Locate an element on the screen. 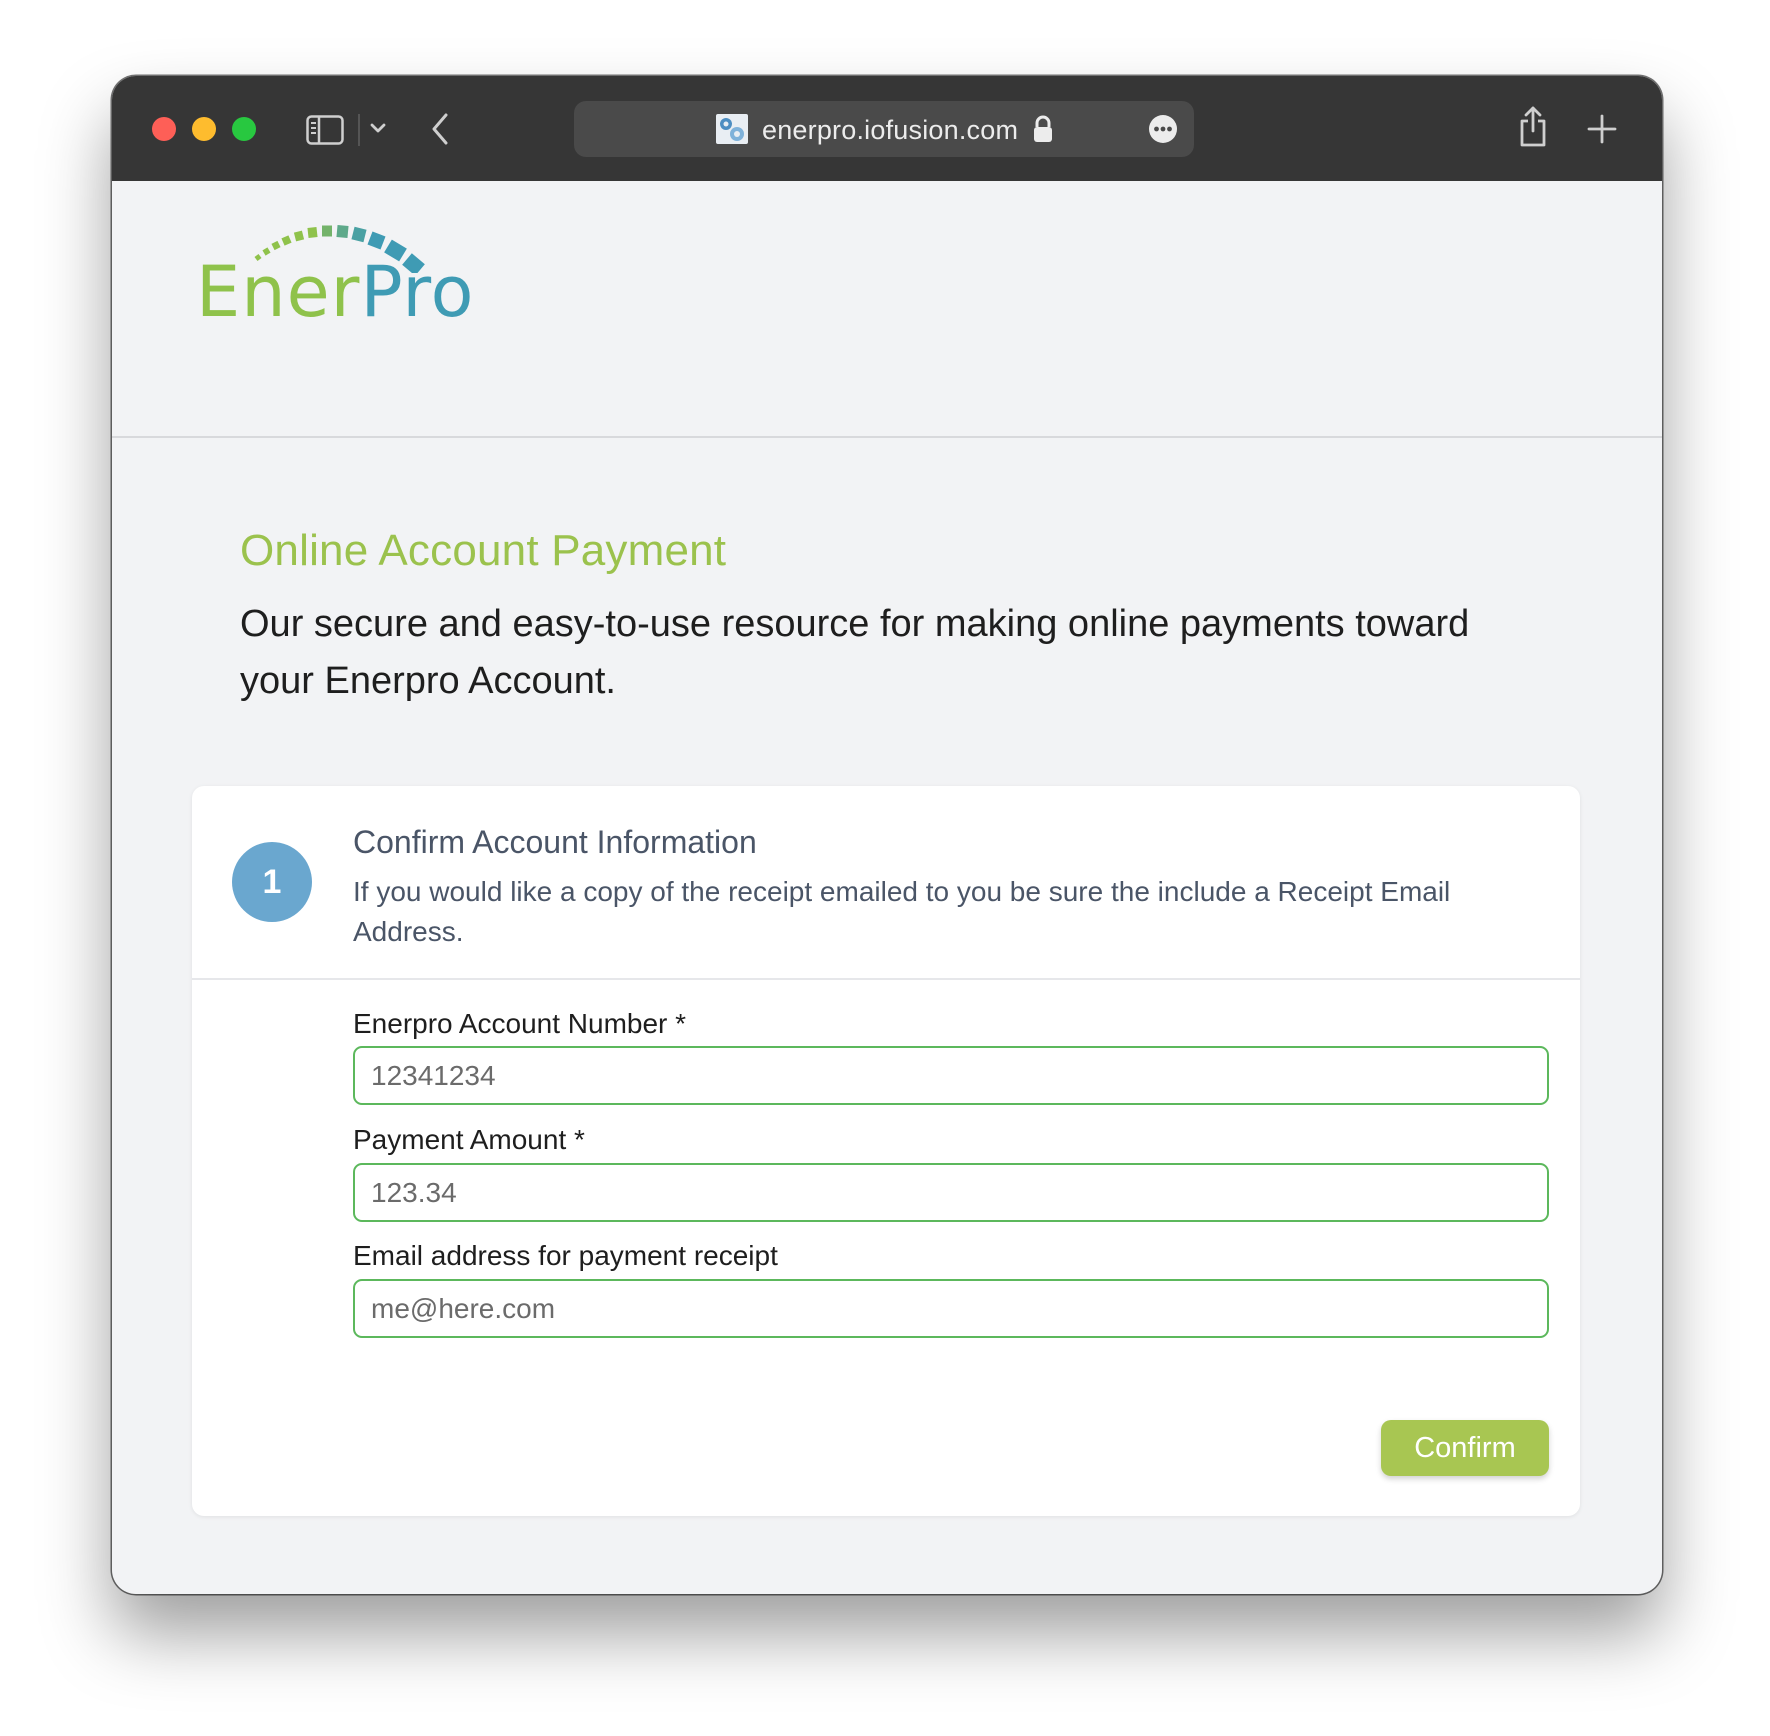  lock-icon is located at coordinates (1043, 128).